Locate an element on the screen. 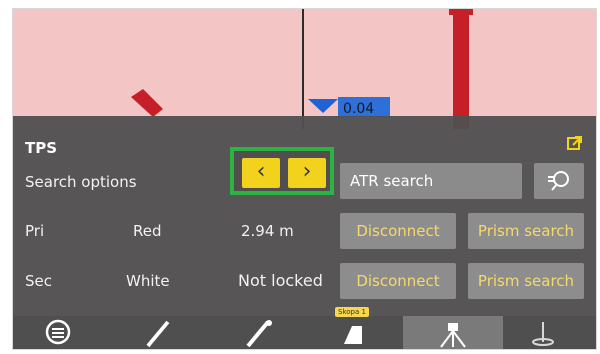  prev-button: ‹ is located at coordinates (261, 173).